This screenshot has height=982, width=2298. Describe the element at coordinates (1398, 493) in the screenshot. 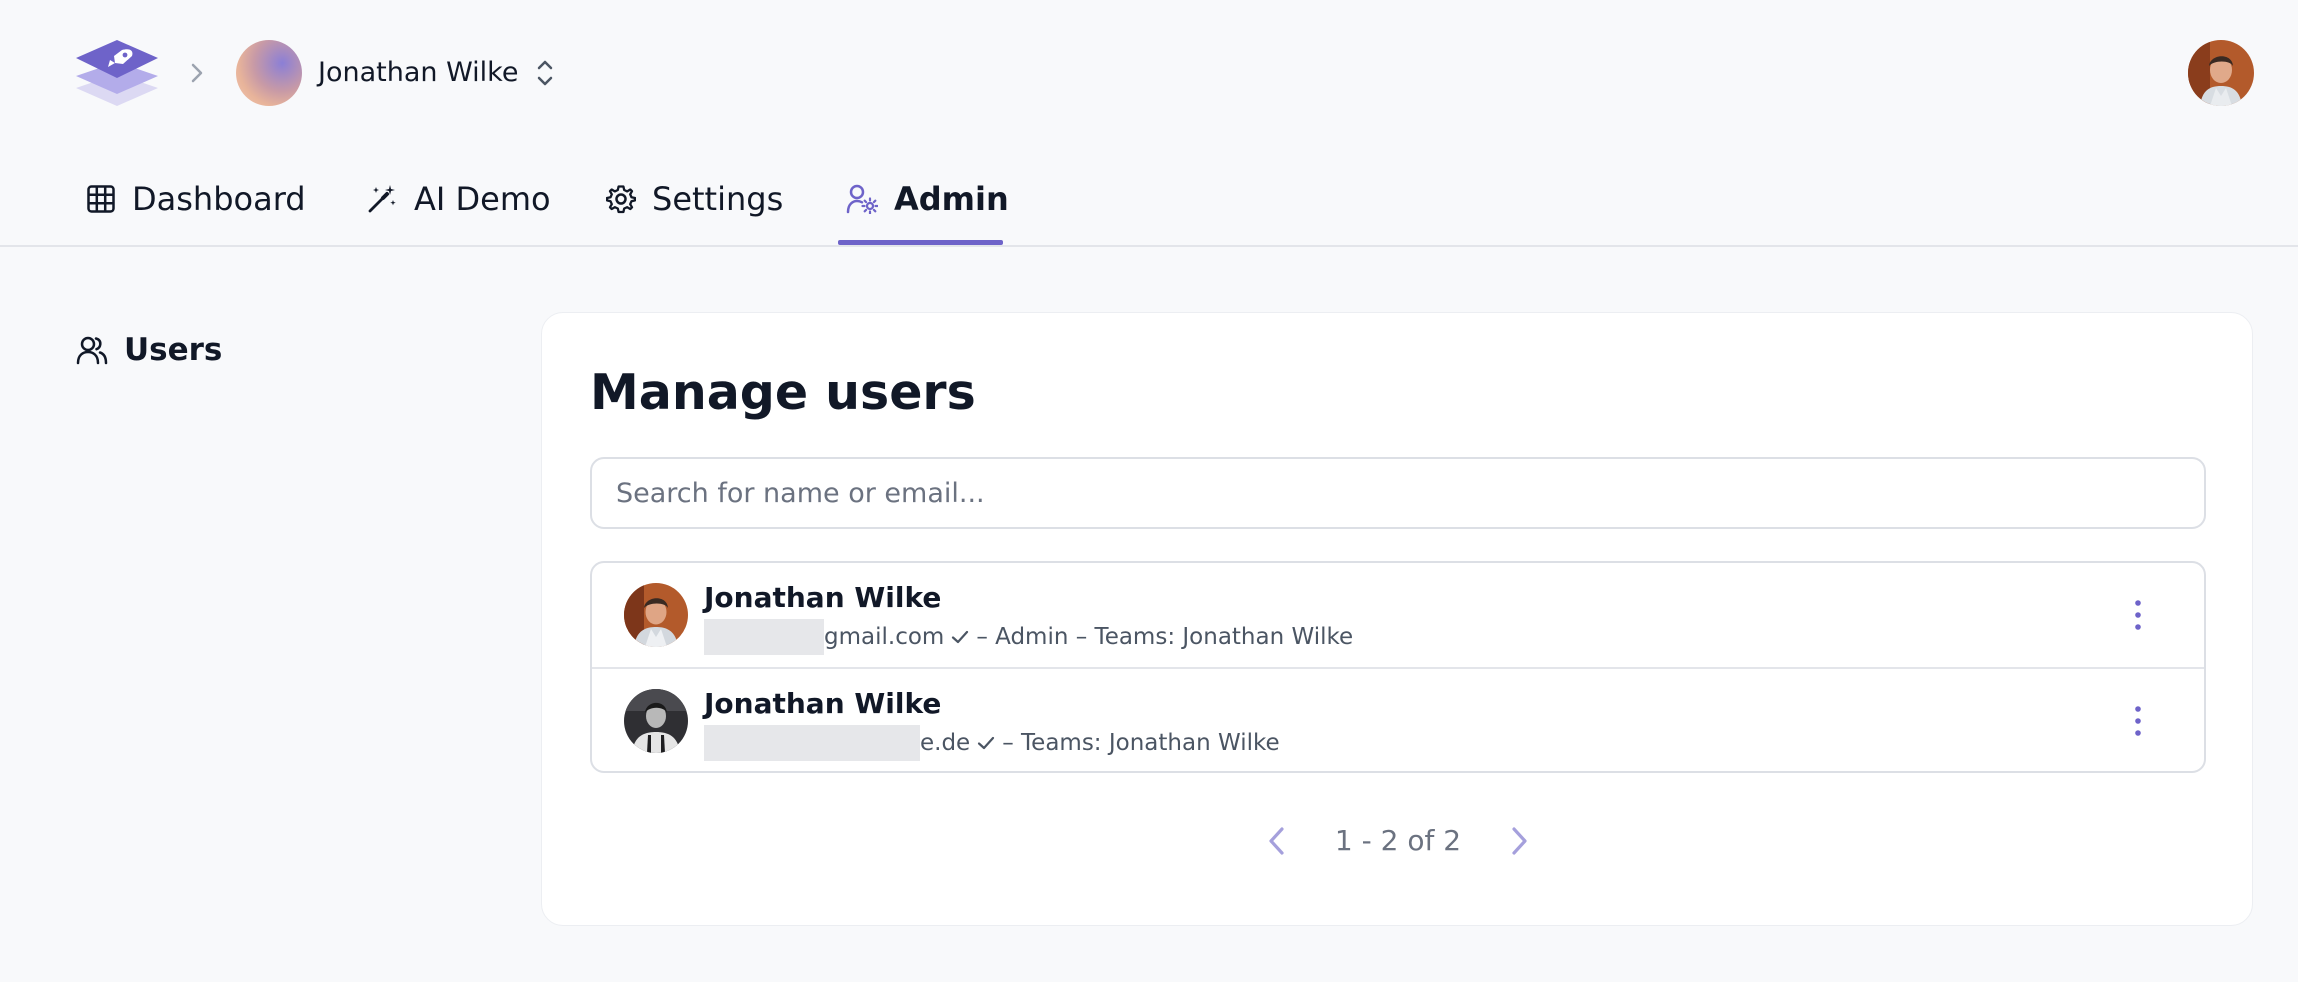

I see `search-input` at that location.